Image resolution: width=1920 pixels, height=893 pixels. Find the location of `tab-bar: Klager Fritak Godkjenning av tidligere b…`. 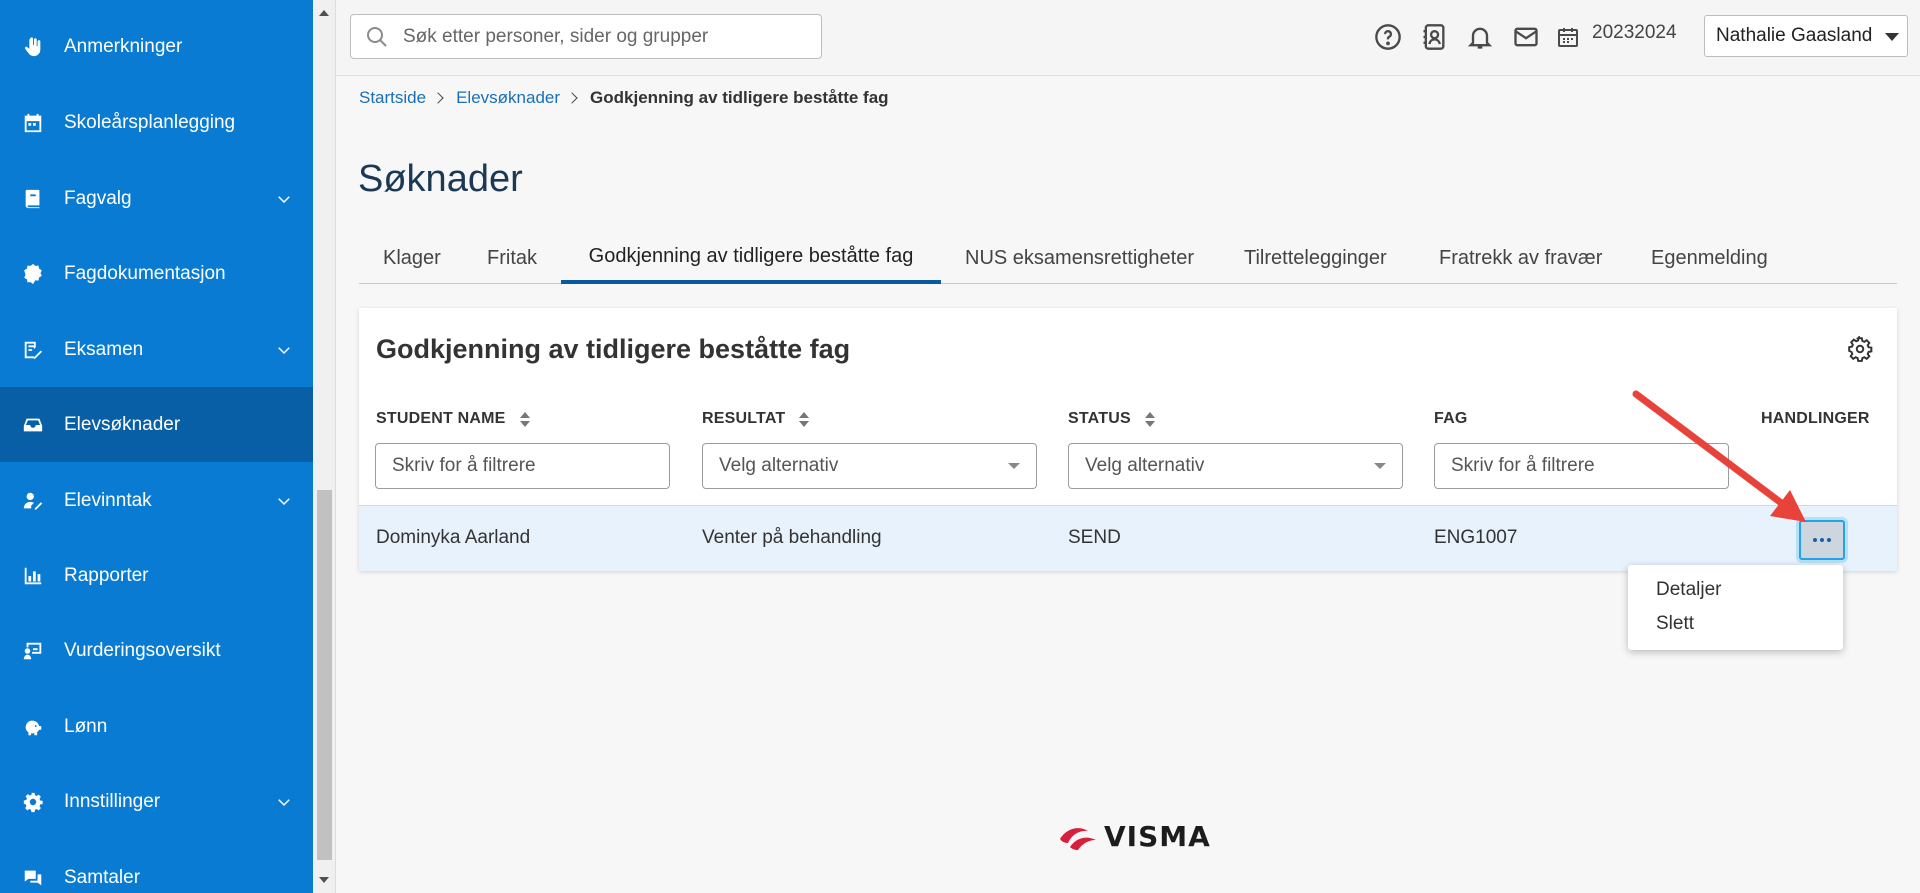

tab-bar: Klager Fritak Godkjenning av tidligere b… is located at coordinates (1128, 258).